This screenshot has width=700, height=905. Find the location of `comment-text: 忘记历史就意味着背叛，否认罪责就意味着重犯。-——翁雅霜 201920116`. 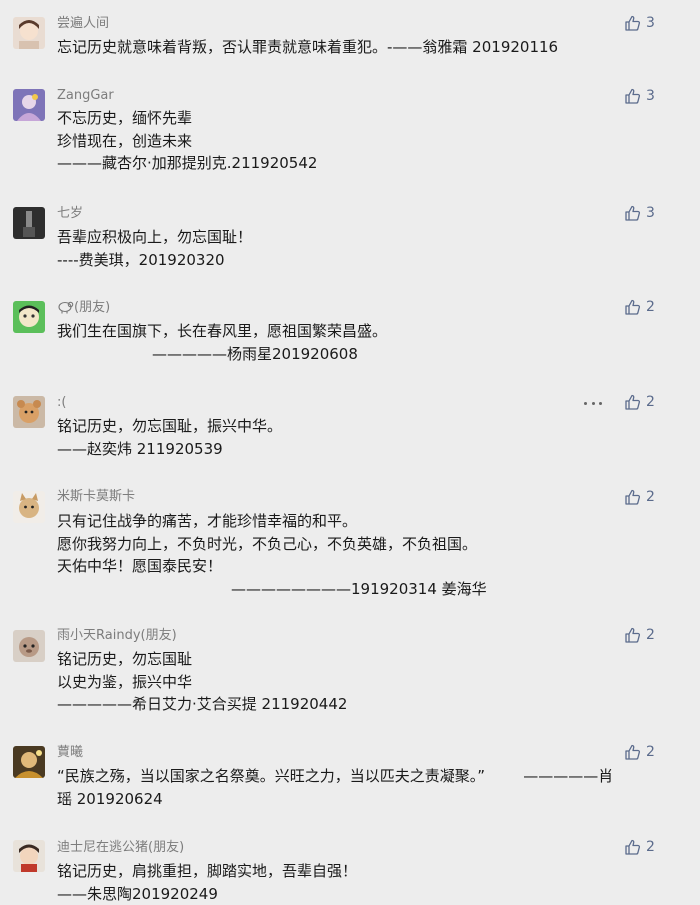

comment-text: 忘记历史就意味着背叛，否认罪责就意味着重犯。-——翁雅霜 201920116 is located at coordinates (307, 47).